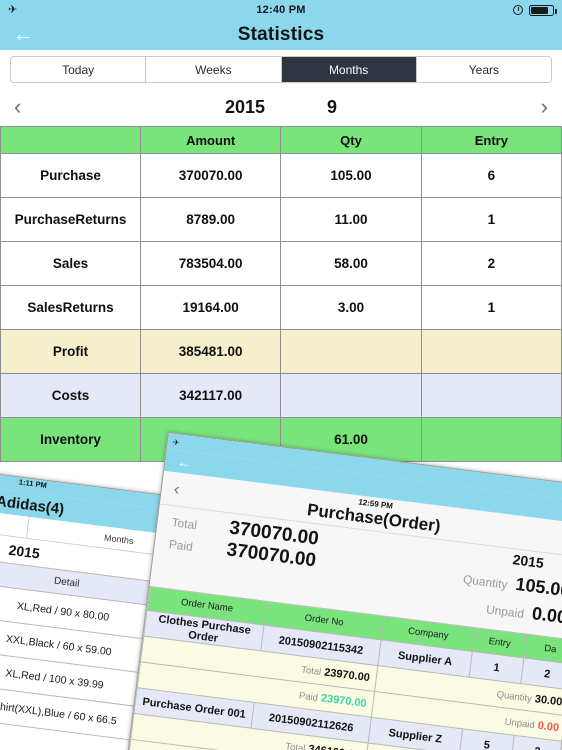 The height and width of the screenshot is (750, 562). Describe the element at coordinates (548, 700) in the screenshot. I see `po-order-quantity-value: 30.00` at that location.